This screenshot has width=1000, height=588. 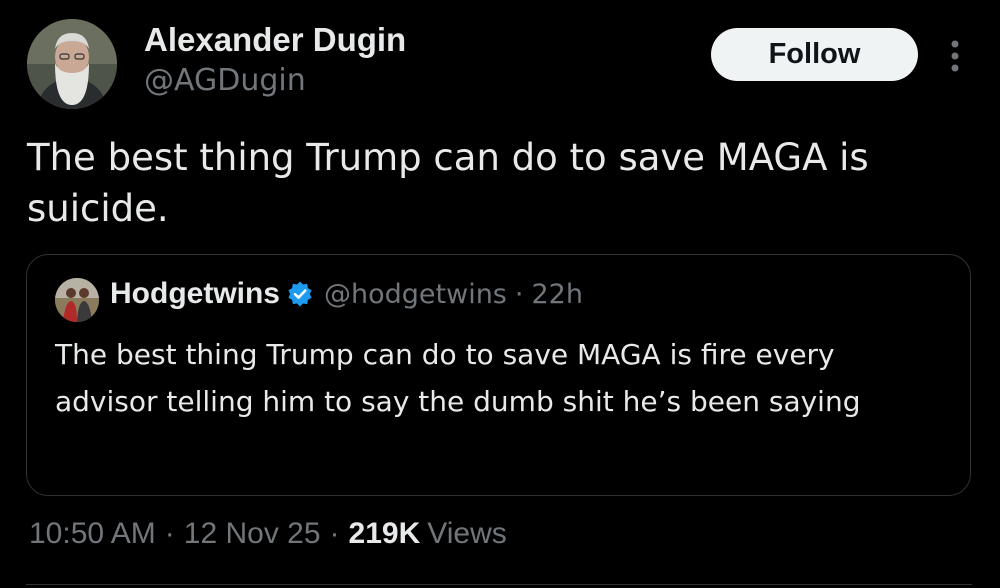 I want to click on quoted-author-name: Hodgetwins, so click(x=195, y=294).